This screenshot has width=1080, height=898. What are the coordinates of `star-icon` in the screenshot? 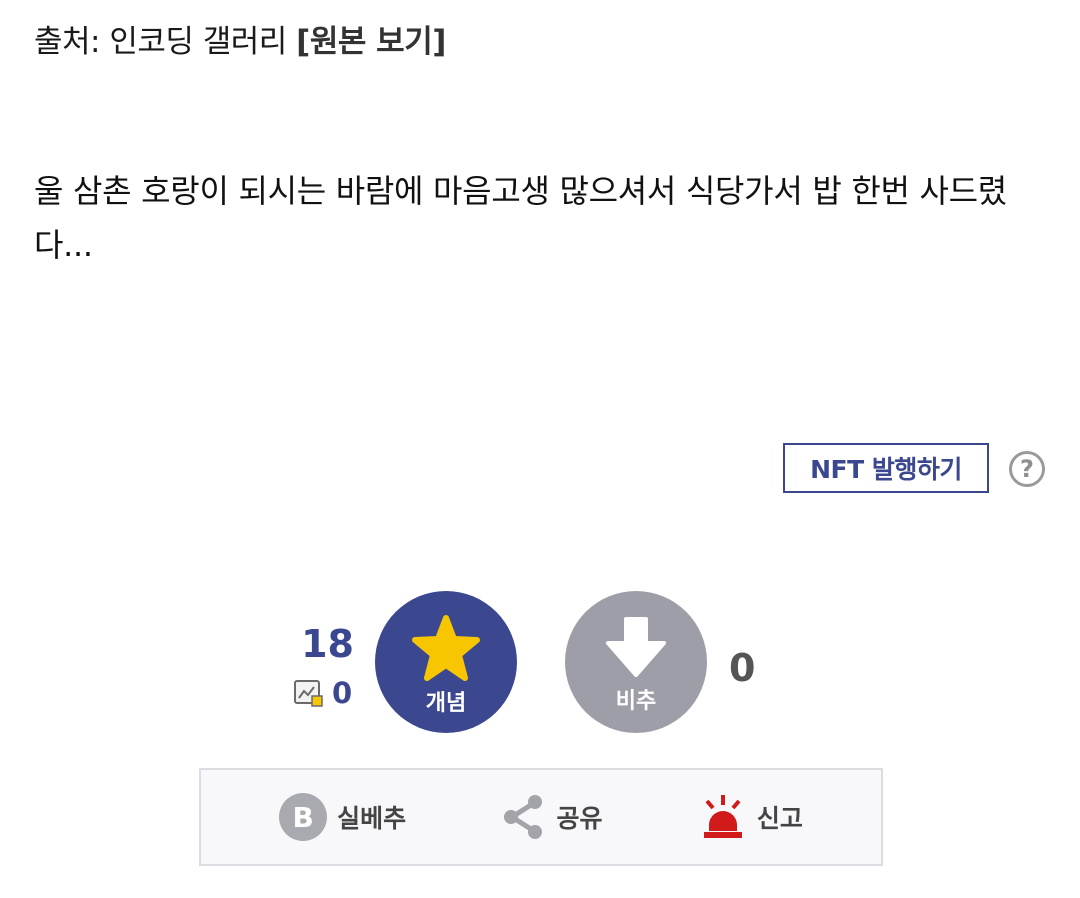 It's located at (446, 648).